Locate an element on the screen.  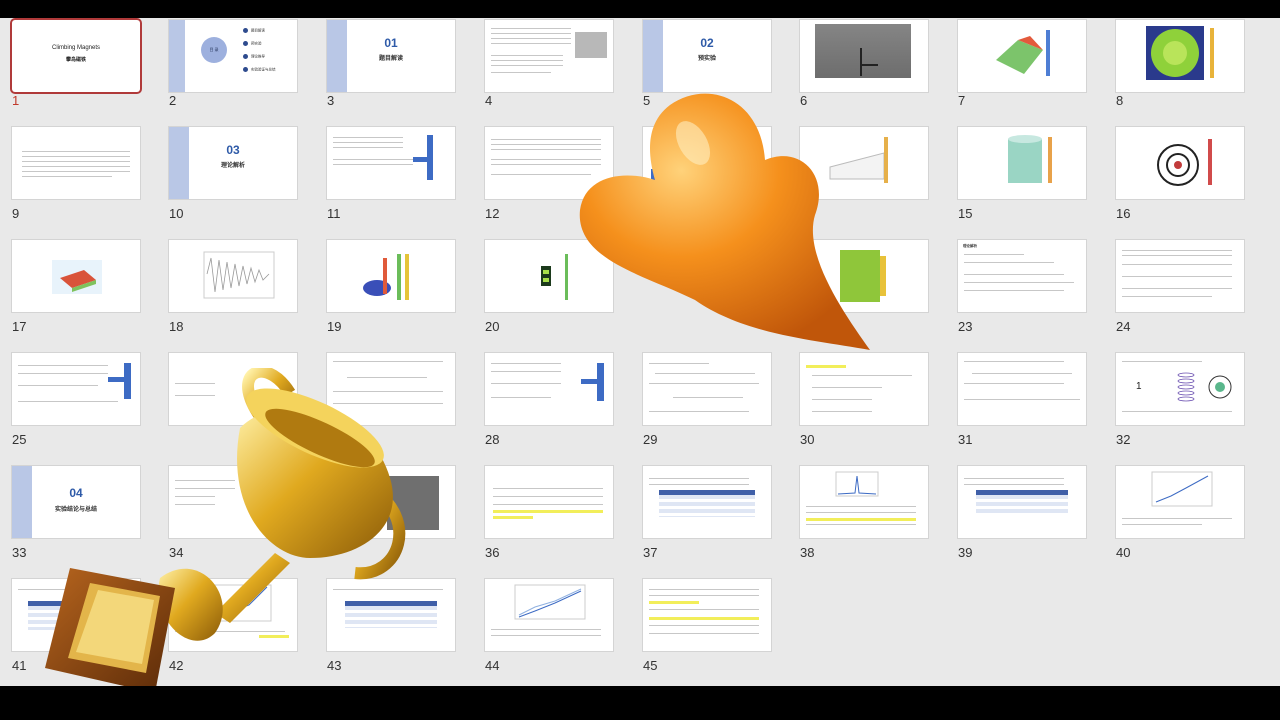
slide-number: 29 is located at coordinates (650, 439).